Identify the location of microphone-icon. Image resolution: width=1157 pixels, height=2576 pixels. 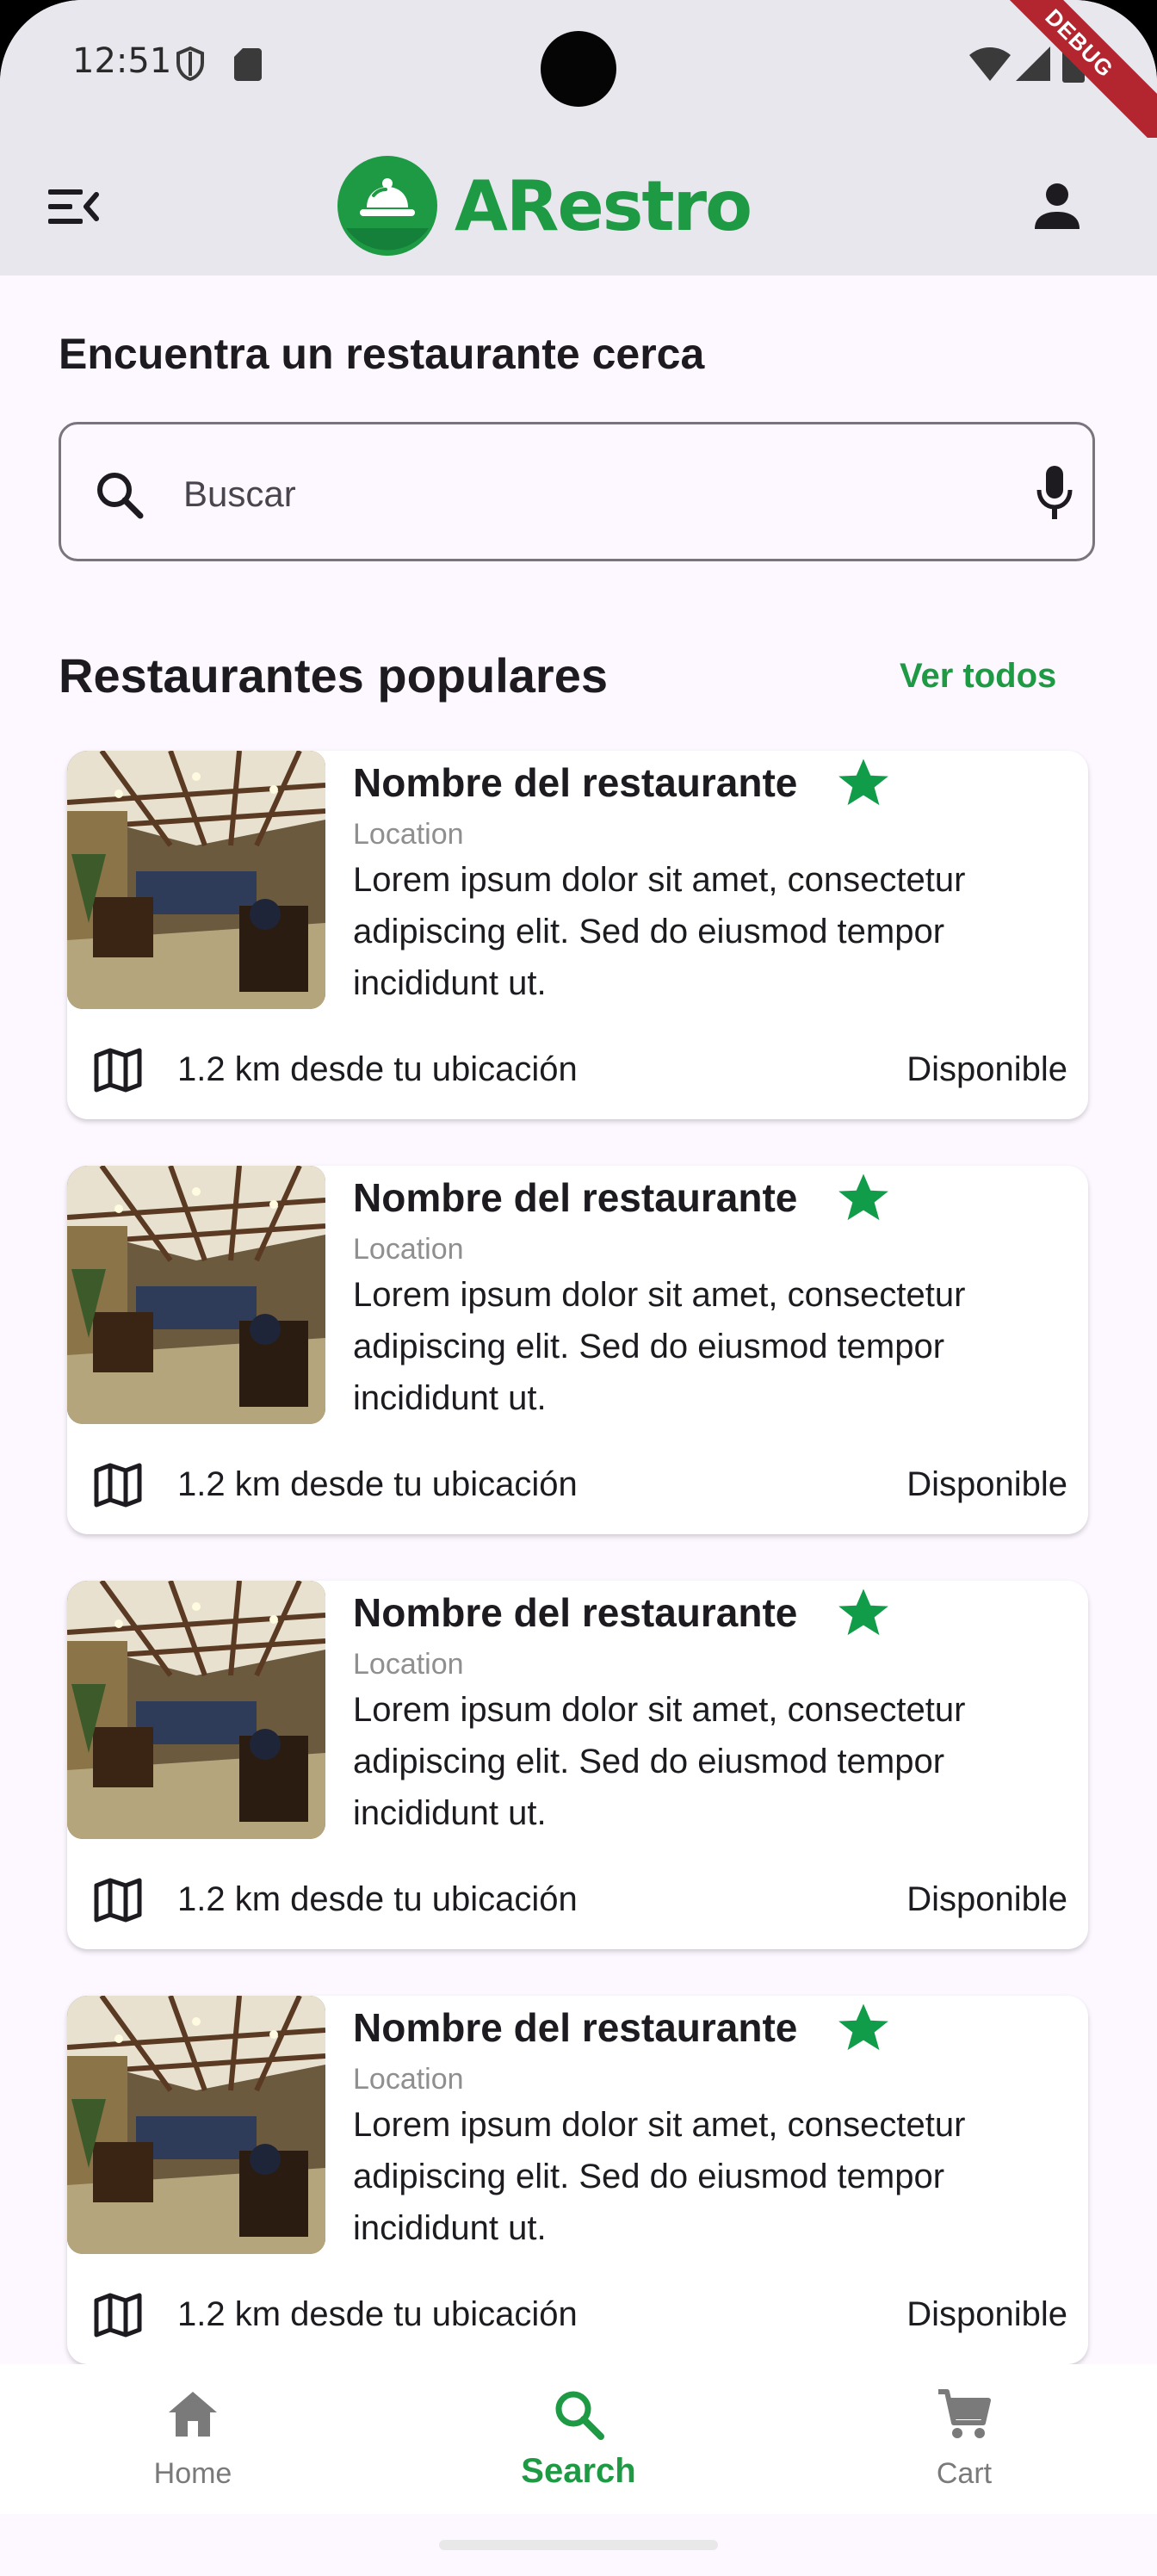
(1055, 493).